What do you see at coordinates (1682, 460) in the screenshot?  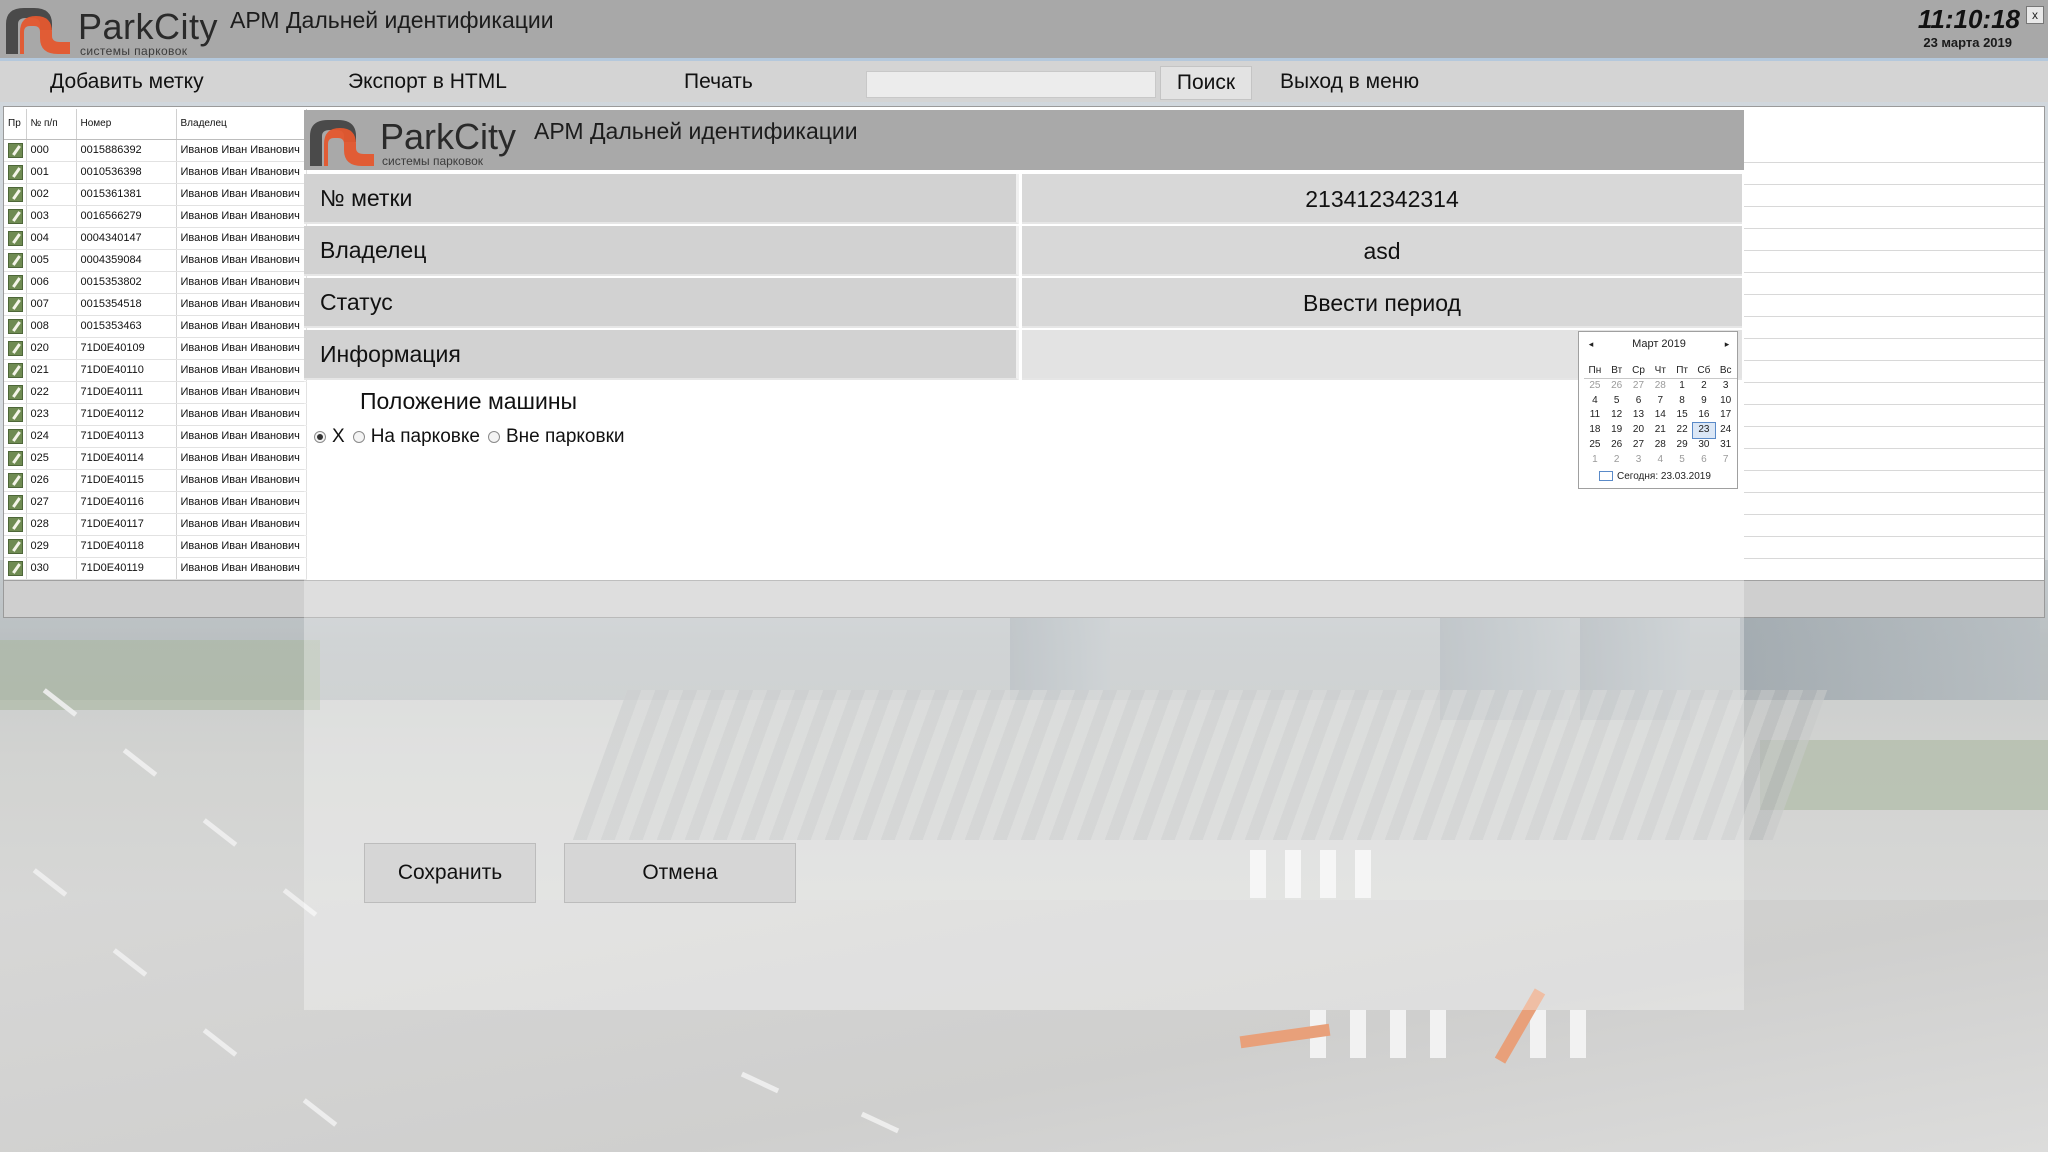 I see `calendar-day: 5` at bounding box center [1682, 460].